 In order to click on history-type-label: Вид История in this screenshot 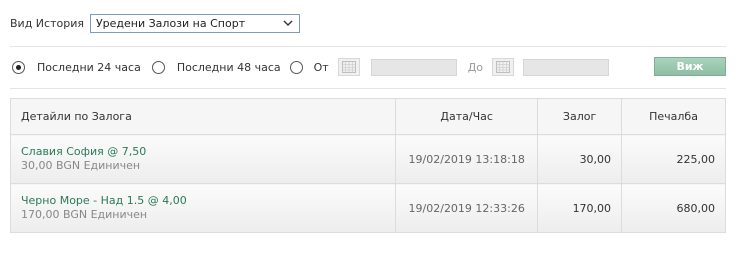, I will do `click(47, 23)`.